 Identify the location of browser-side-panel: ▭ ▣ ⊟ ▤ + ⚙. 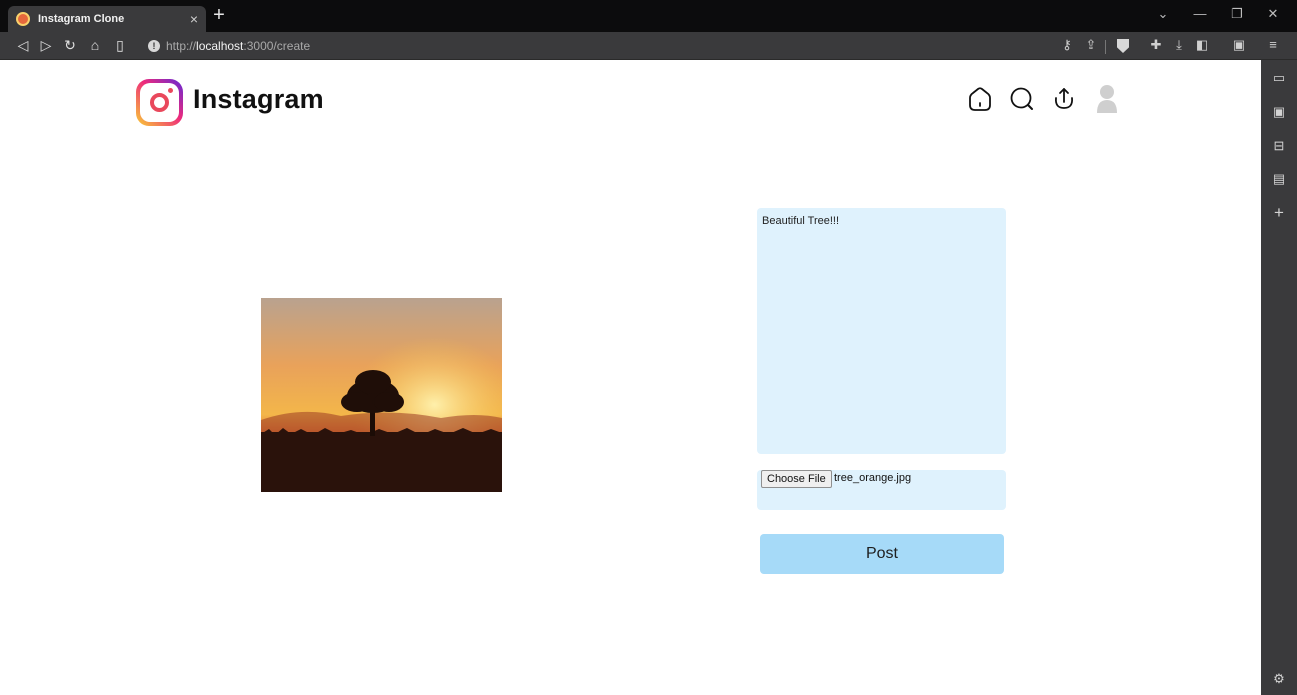
(1279, 377).